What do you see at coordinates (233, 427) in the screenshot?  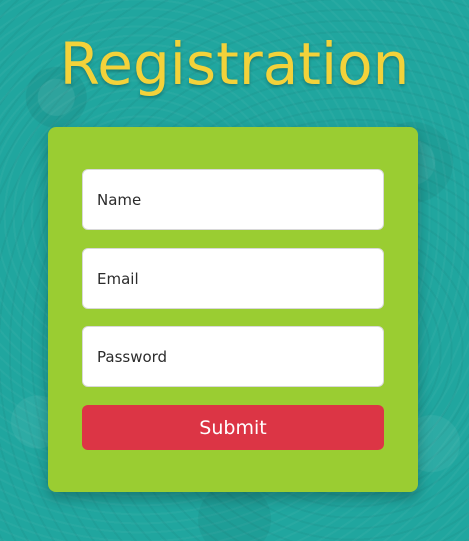 I see `submit-button: Submit` at bounding box center [233, 427].